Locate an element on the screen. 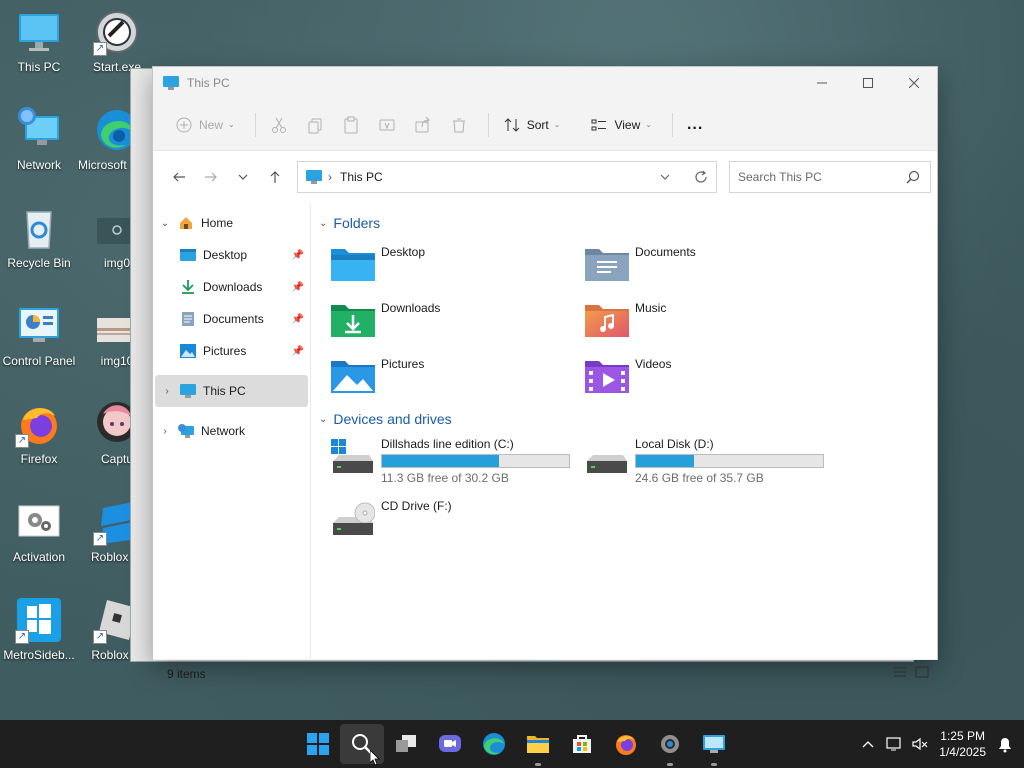 This screenshot has width=1024, height=768. status-bar: 9 items is located at coordinates (545, 673).